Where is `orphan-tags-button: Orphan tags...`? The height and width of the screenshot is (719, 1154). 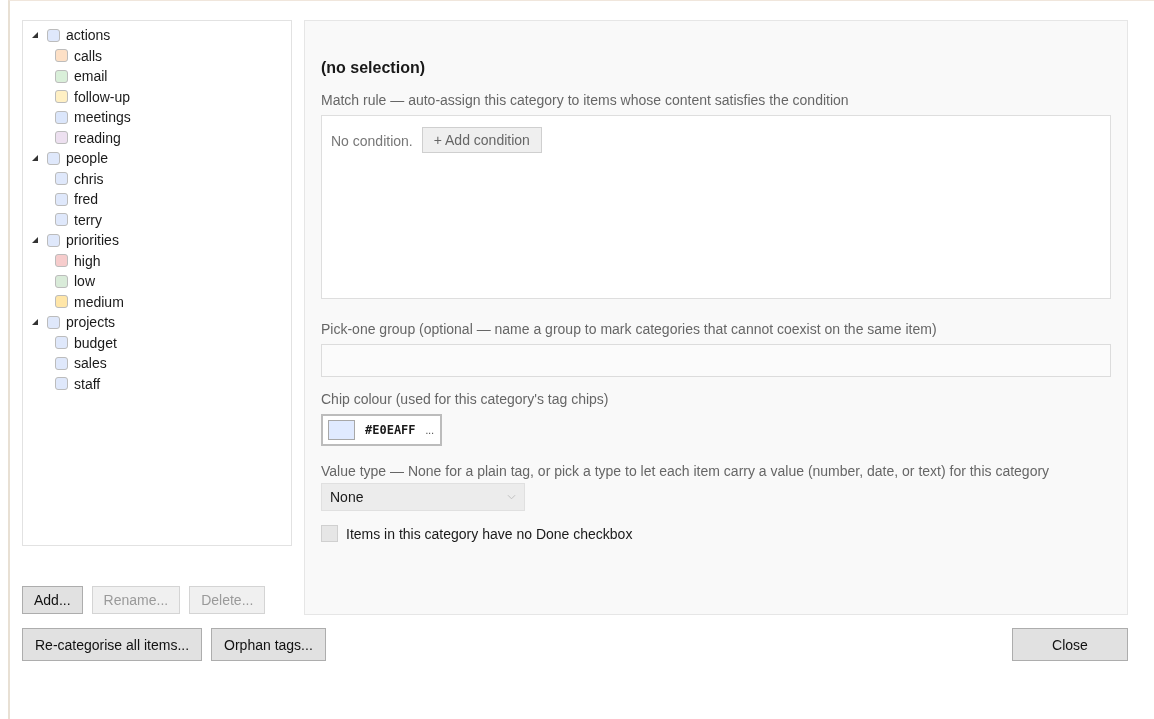 orphan-tags-button: Orphan tags... is located at coordinates (268, 644).